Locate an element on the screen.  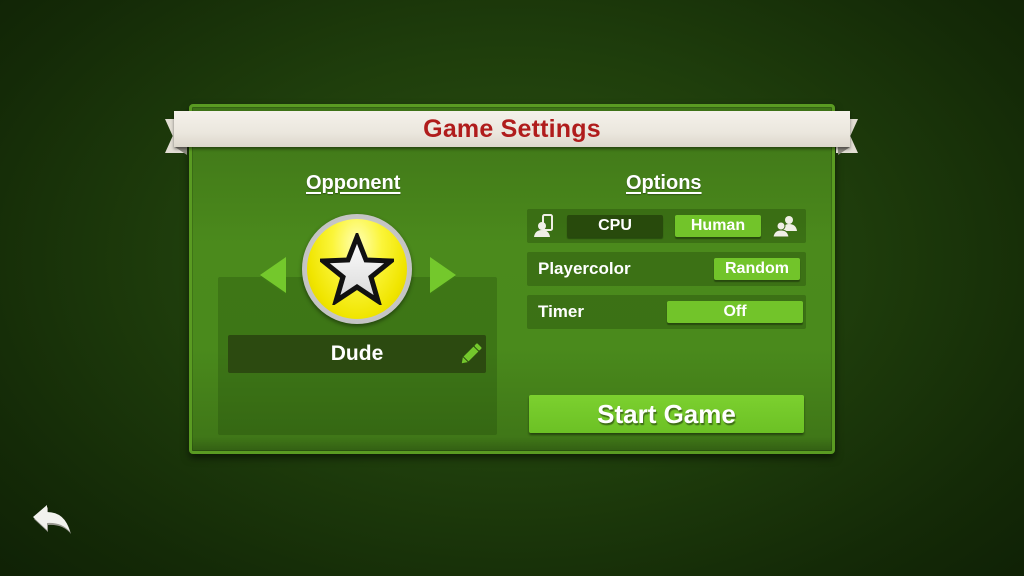
arrow-right-icon is located at coordinates (443, 275).